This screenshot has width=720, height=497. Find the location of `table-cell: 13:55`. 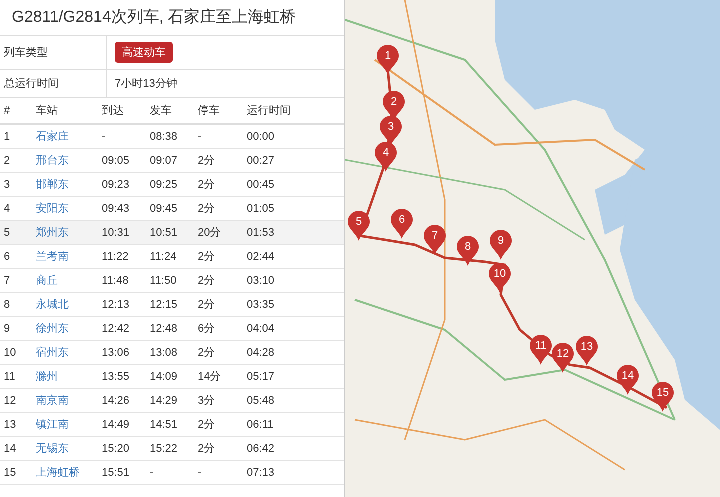

table-cell: 13:55 is located at coordinates (122, 376).